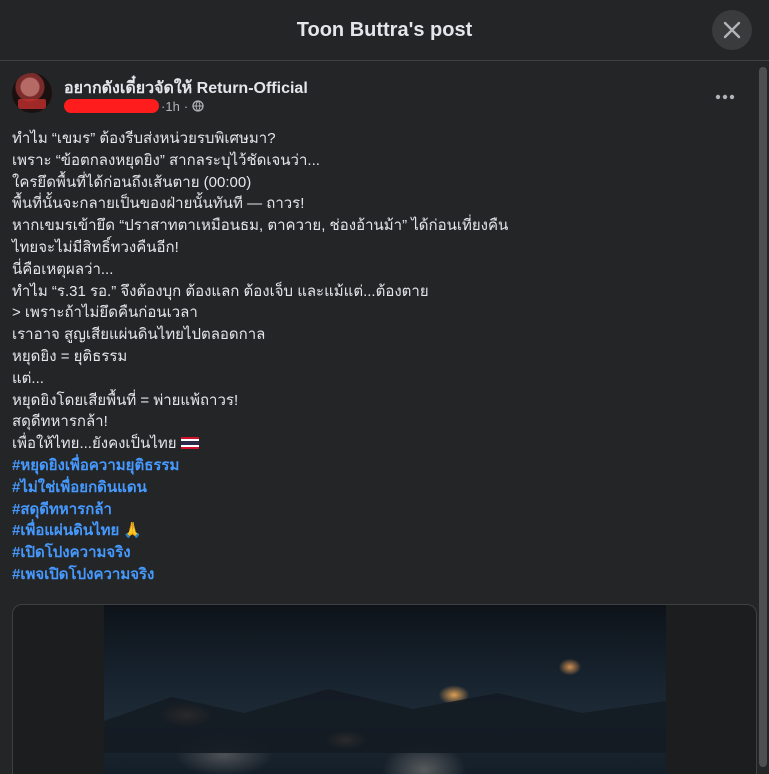 The height and width of the screenshot is (774, 769). I want to click on dialog-header: Toon Buttra's post, so click(384, 30).